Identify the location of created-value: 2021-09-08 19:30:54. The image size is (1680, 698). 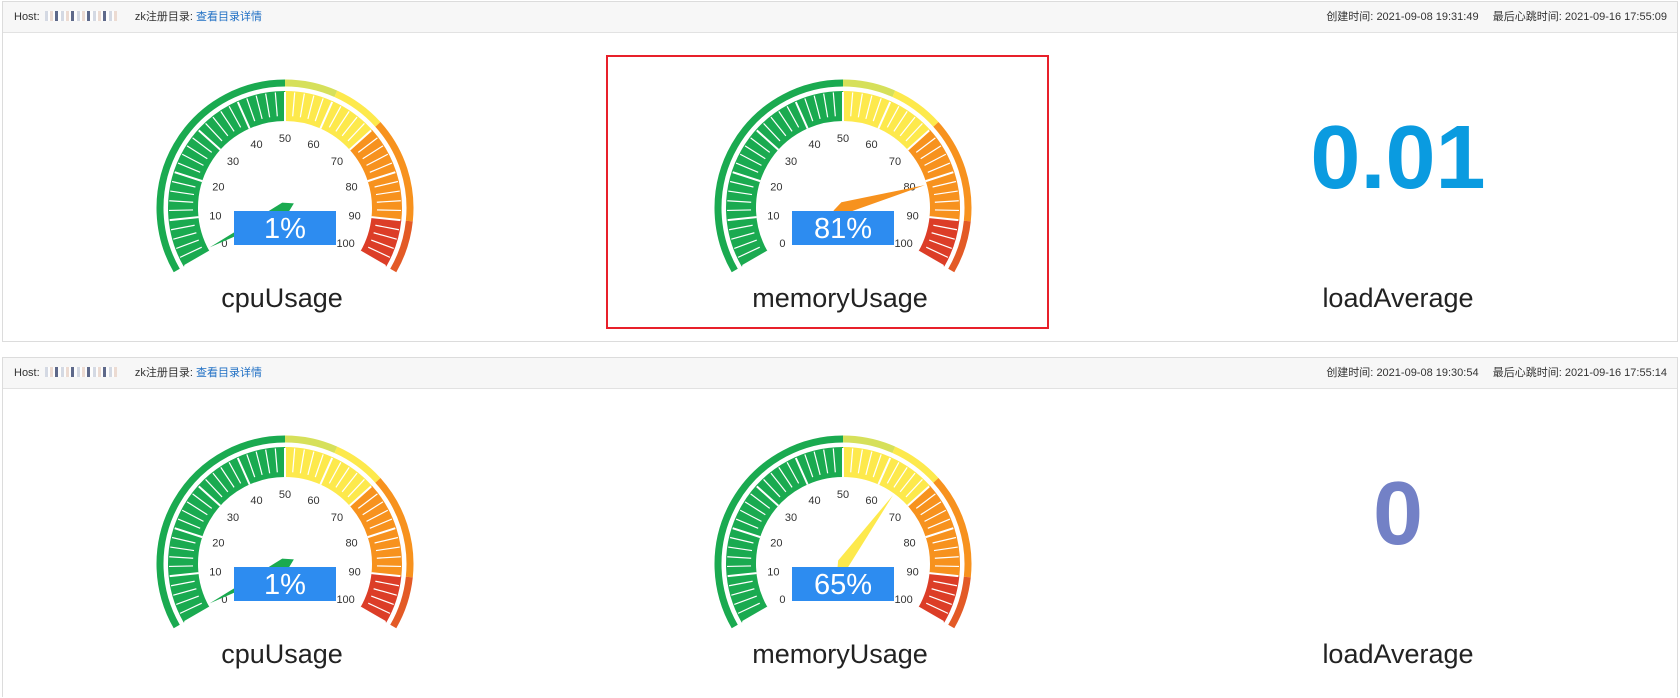
(1427, 373).